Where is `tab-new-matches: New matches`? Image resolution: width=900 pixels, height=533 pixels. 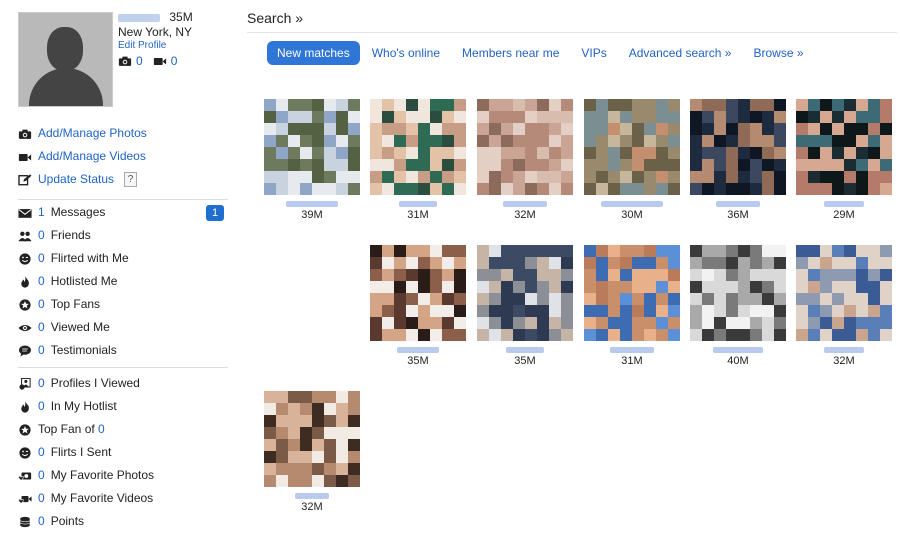
tab-new-matches: New matches is located at coordinates (313, 53).